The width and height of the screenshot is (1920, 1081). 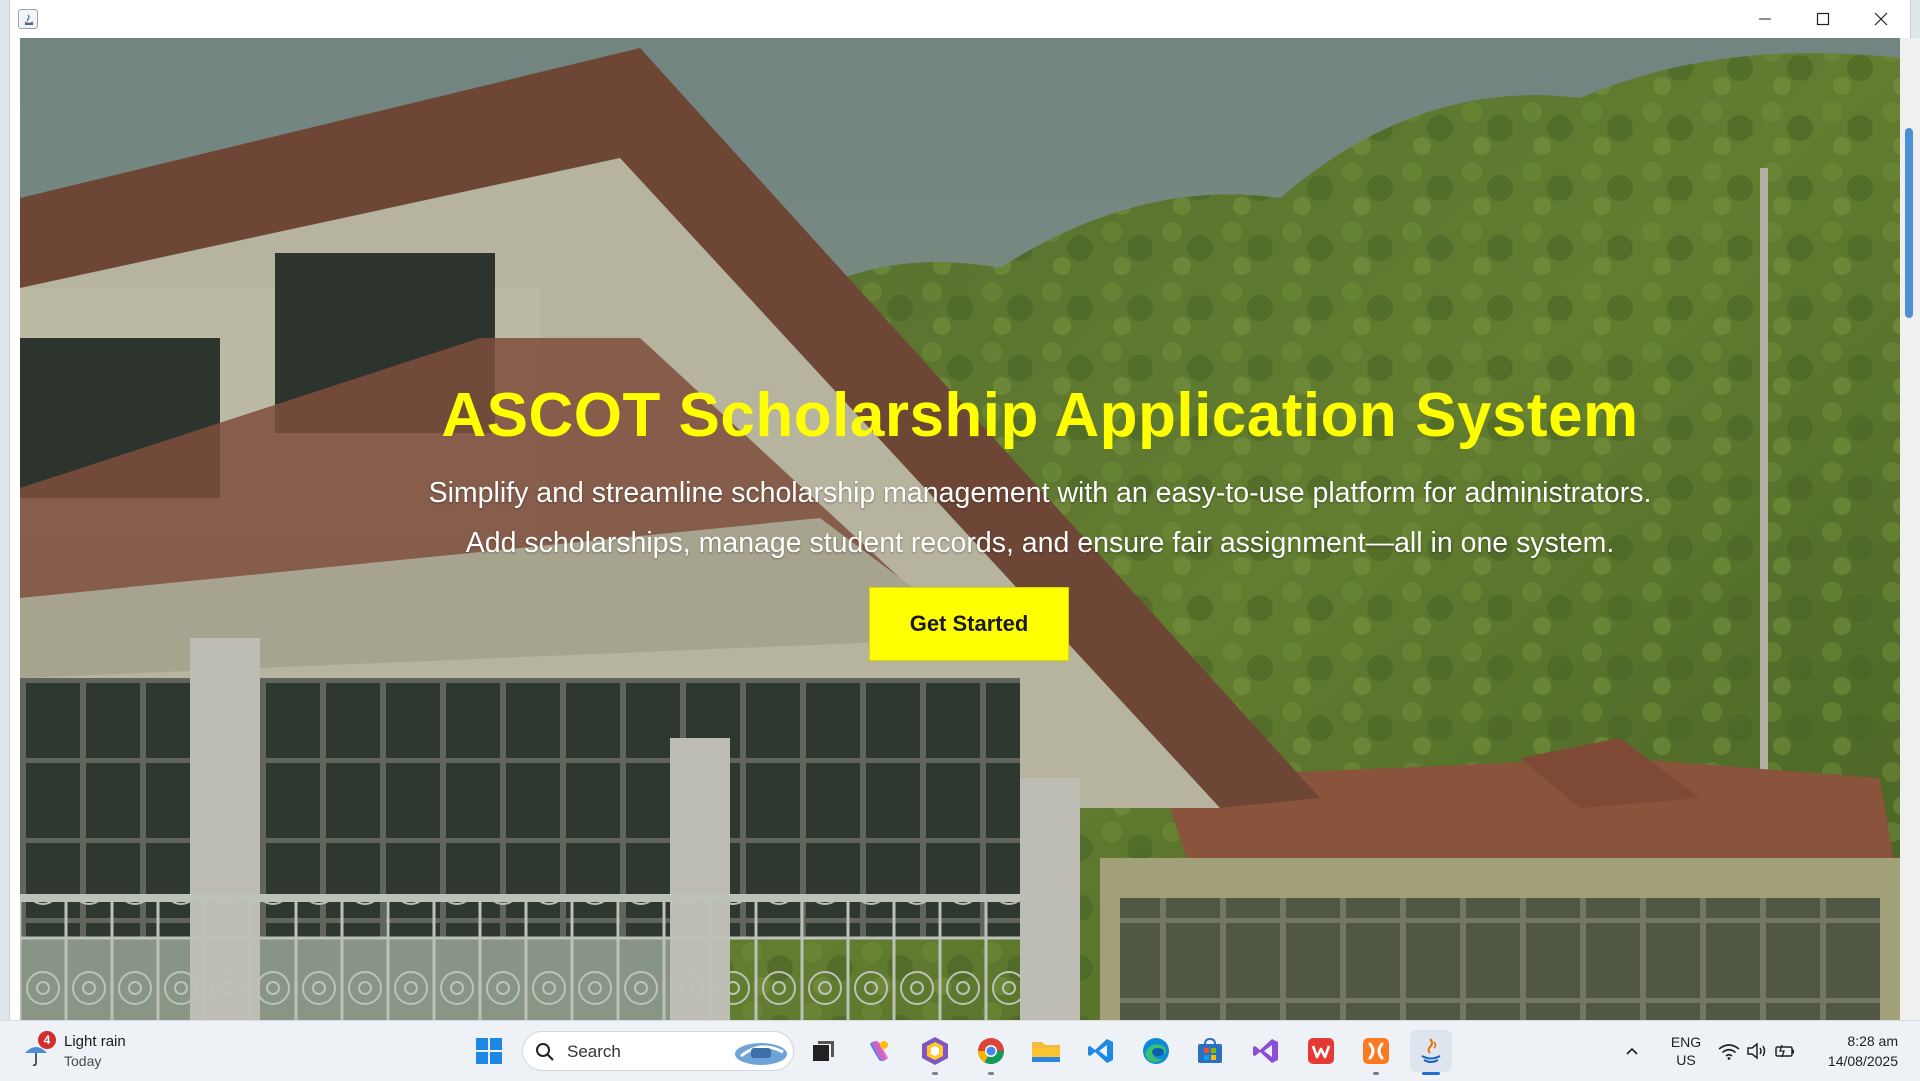 What do you see at coordinates (1872, 1041) in the screenshot?
I see `clock-time: 8:28 am` at bounding box center [1872, 1041].